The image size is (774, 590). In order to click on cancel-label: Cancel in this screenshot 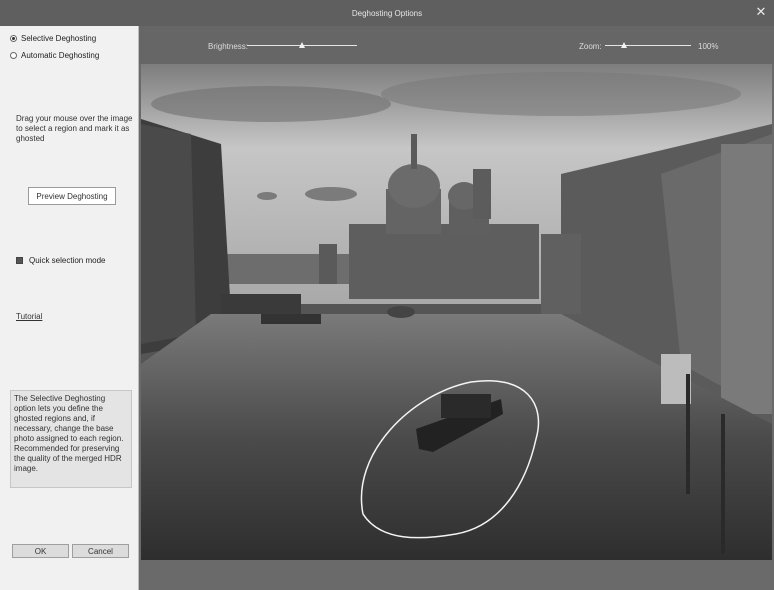, I will do `click(100, 551)`.